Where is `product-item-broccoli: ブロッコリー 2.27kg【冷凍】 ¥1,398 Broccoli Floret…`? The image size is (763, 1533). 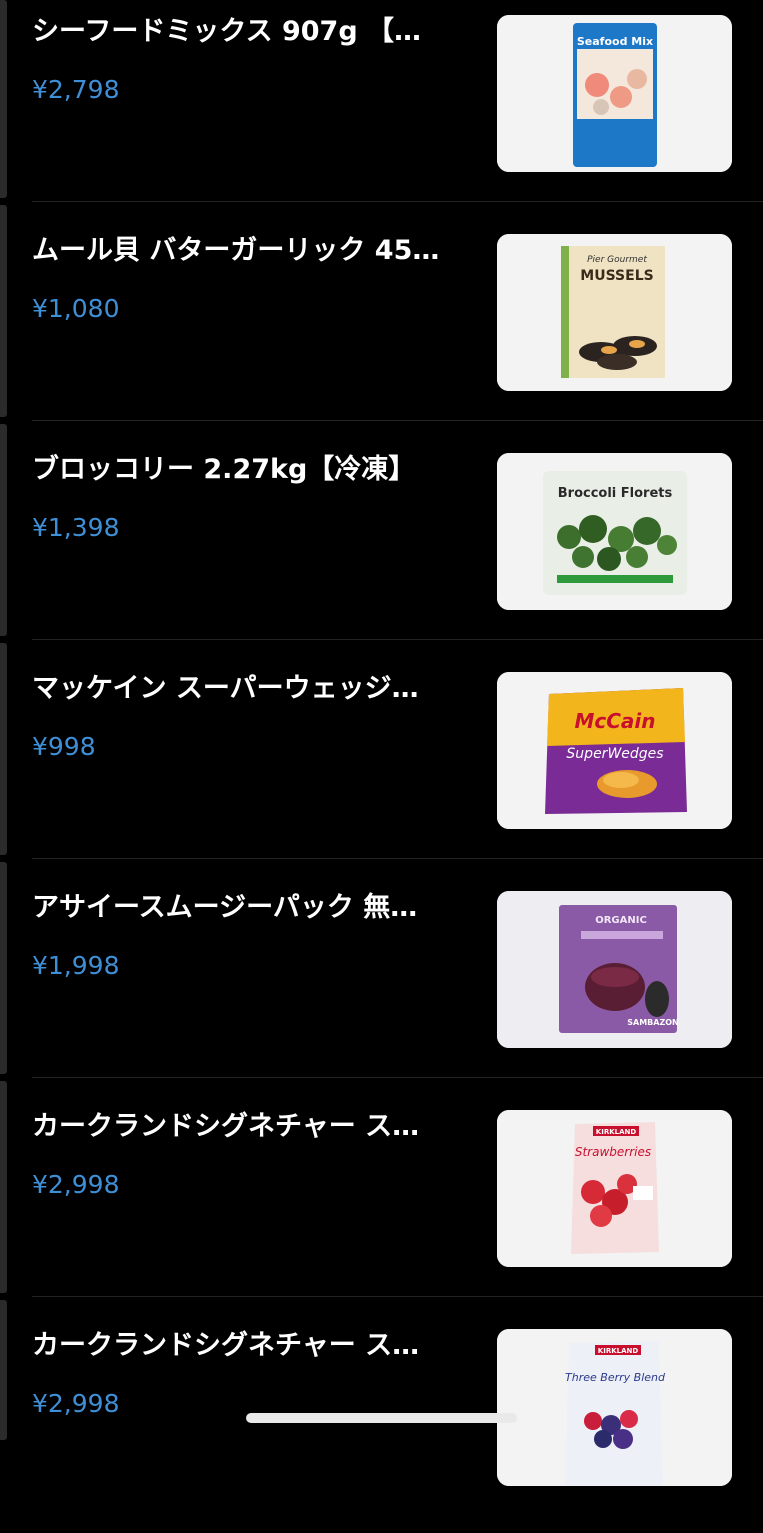
product-item-broccoli: ブロッコリー 2.27kg【冷凍】 ¥1,398 Broccoli Floret… is located at coordinates (381, 547).